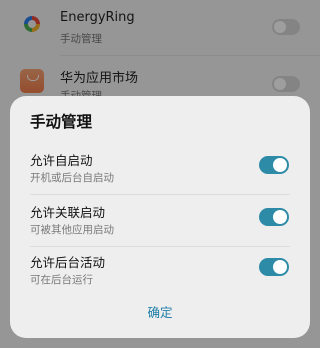  I want to click on option-auto-launch: 允许自启动 开机或后台自启动, so click(160, 171).